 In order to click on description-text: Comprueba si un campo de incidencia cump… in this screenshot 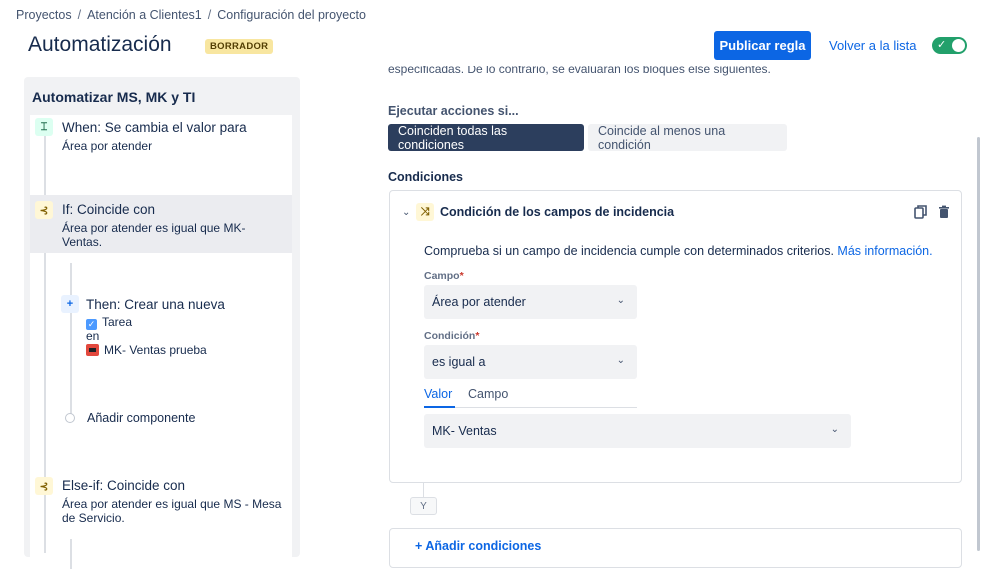, I will do `click(629, 251)`.